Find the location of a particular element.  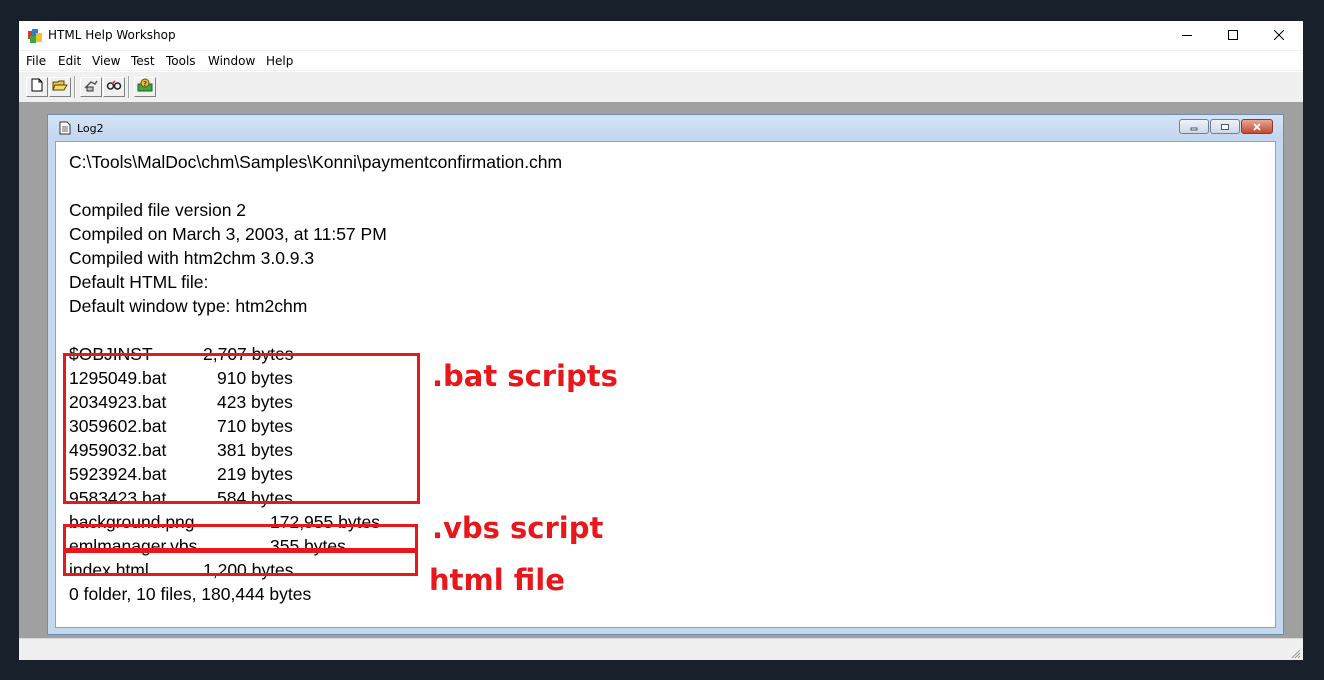

log-minimize-button is located at coordinates (1194, 126).